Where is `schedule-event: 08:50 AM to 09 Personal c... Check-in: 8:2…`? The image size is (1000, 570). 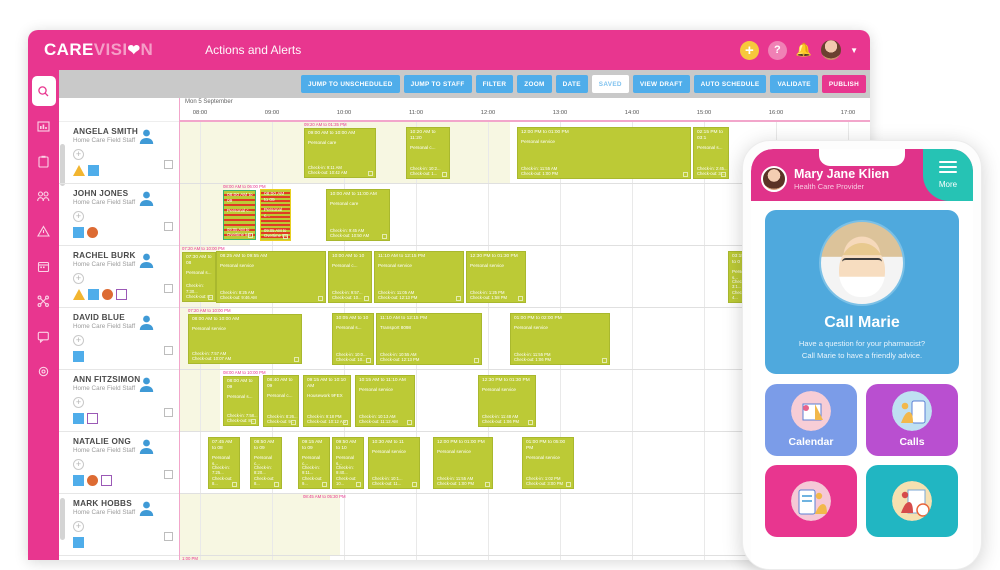
schedule-event: 08:50 AM to 09 Personal c... Check-in: 8:2… is located at coordinates (266, 463).